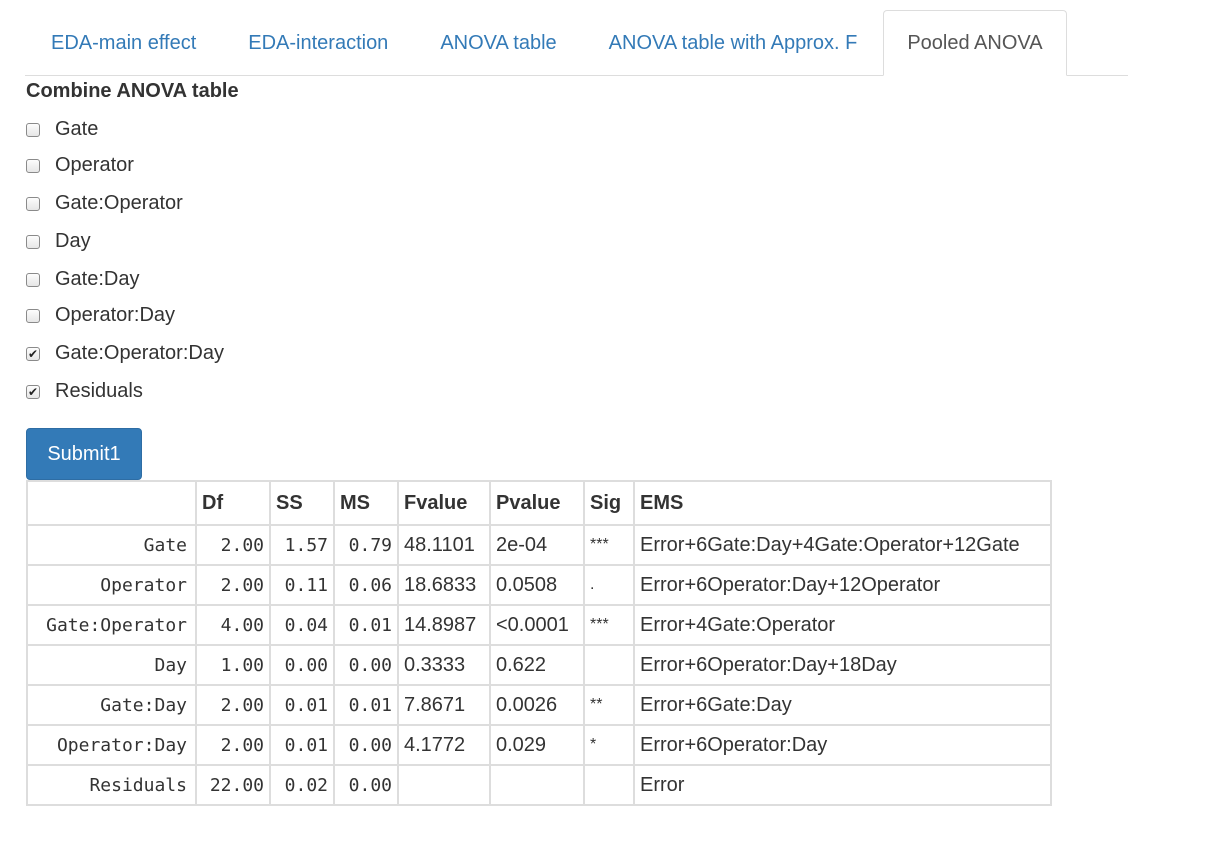 The image size is (1215, 846). Describe the element at coordinates (842, 785) in the screenshot. I see `cell-ems: Error` at that location.